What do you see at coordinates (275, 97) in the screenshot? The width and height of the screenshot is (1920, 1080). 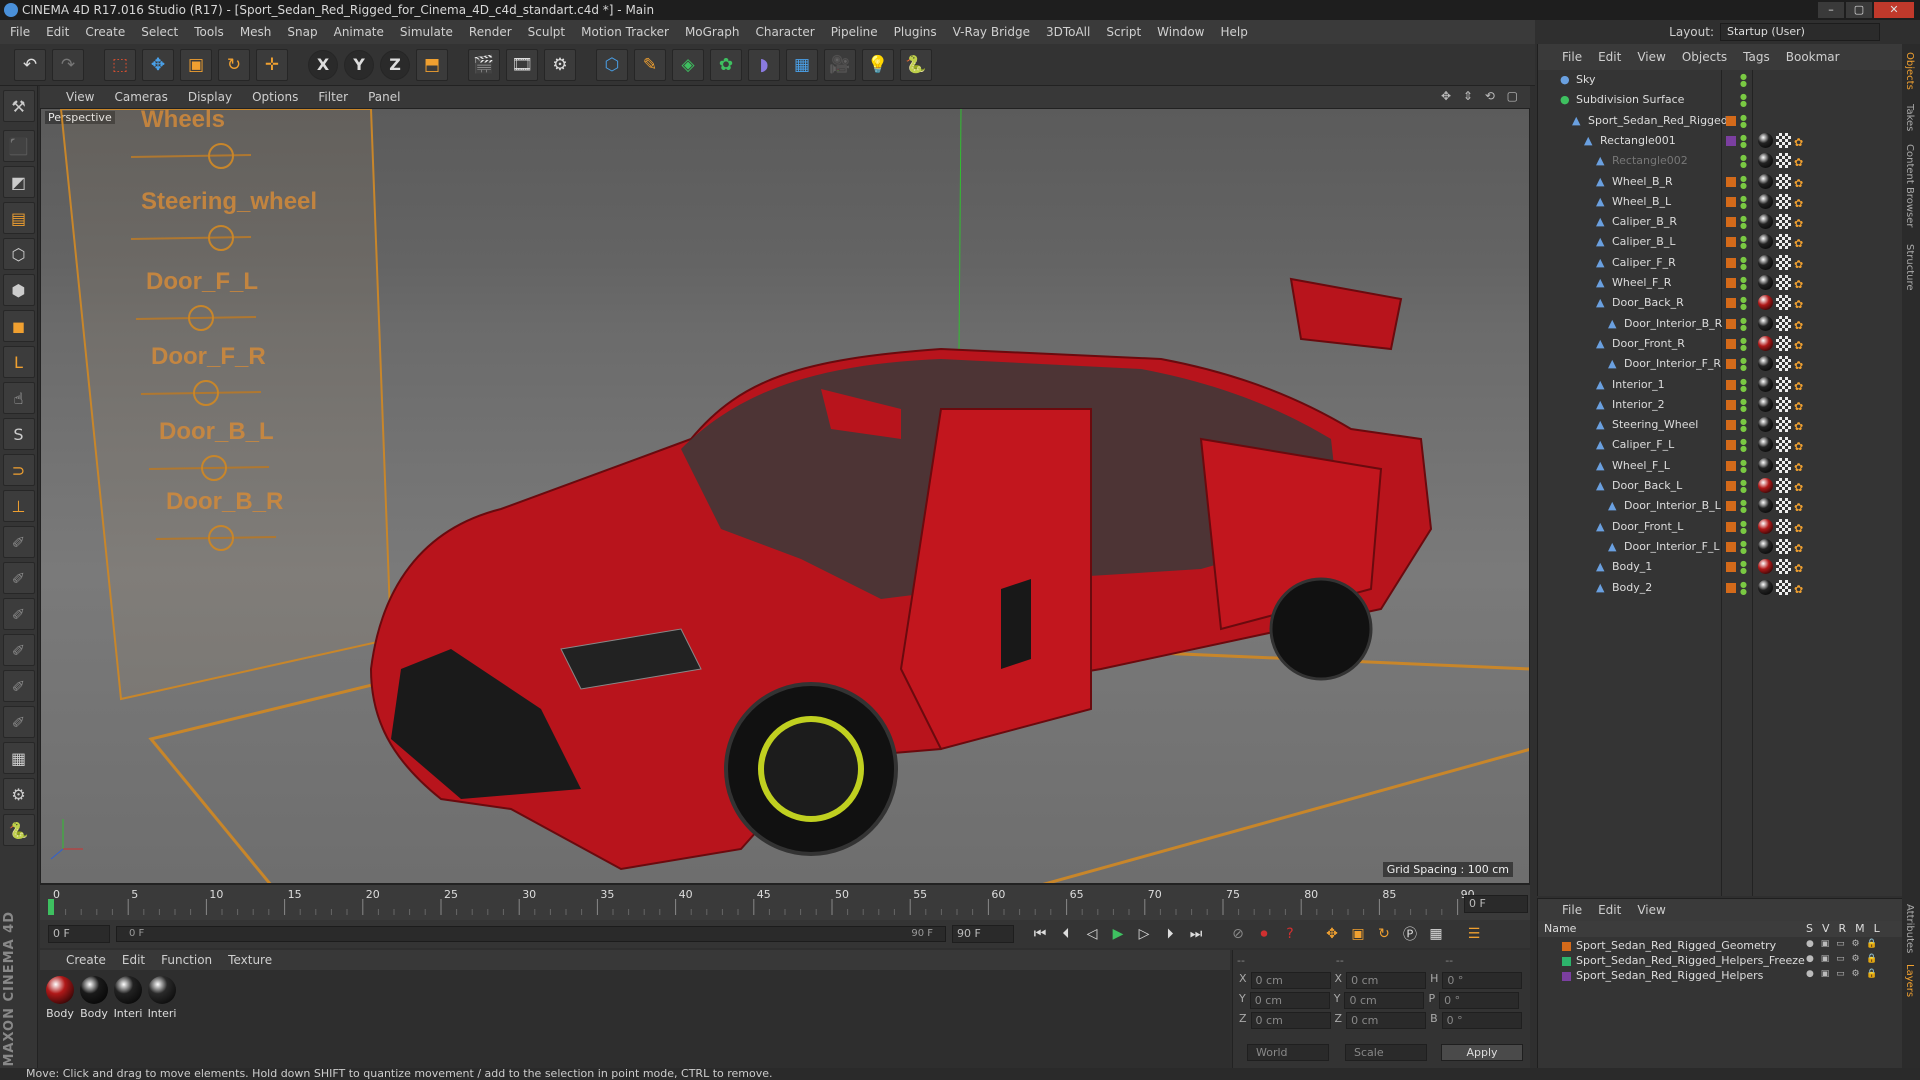 I see `viewport-menu-options: Options` at bounding box center [275, 97].